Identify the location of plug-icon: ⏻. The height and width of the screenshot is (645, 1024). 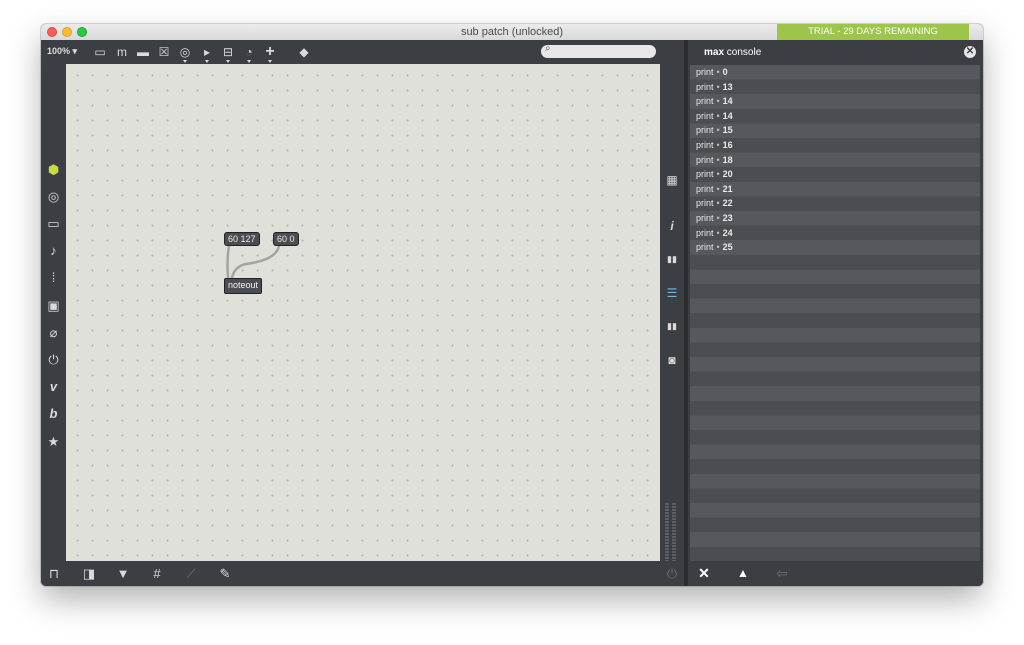
(53, 360).